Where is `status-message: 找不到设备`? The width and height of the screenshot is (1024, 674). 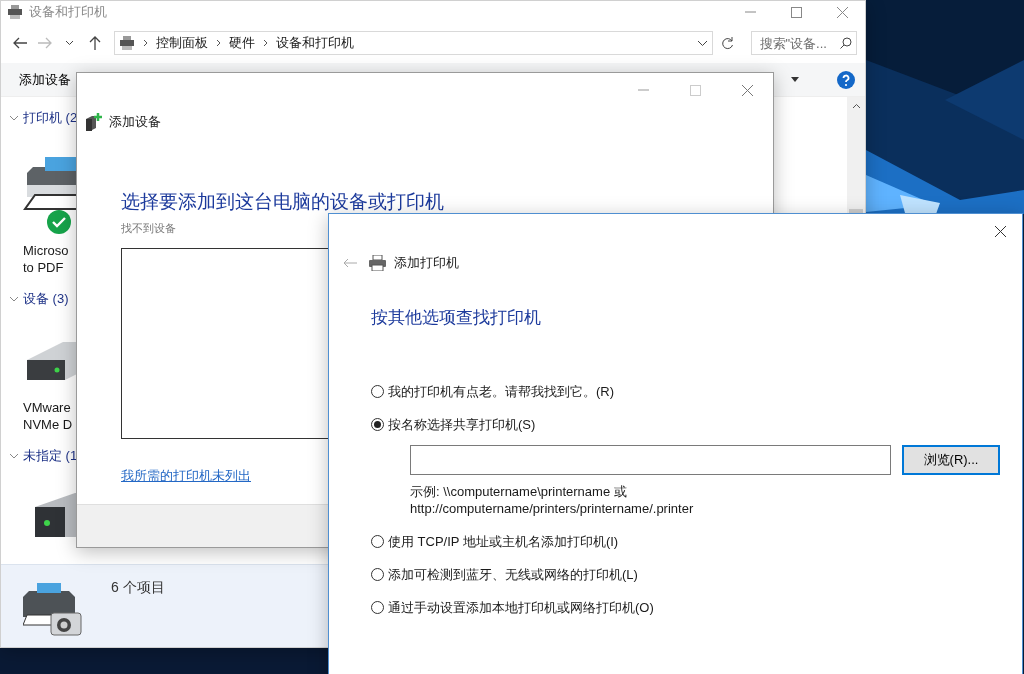 status-message: 找不到设备 is located at coordinates (149, 228).